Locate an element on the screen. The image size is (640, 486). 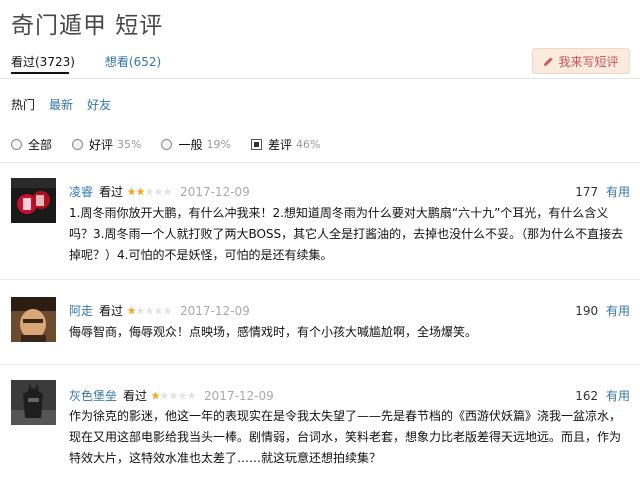
pencil-icon is located at coordinates (548, 61).